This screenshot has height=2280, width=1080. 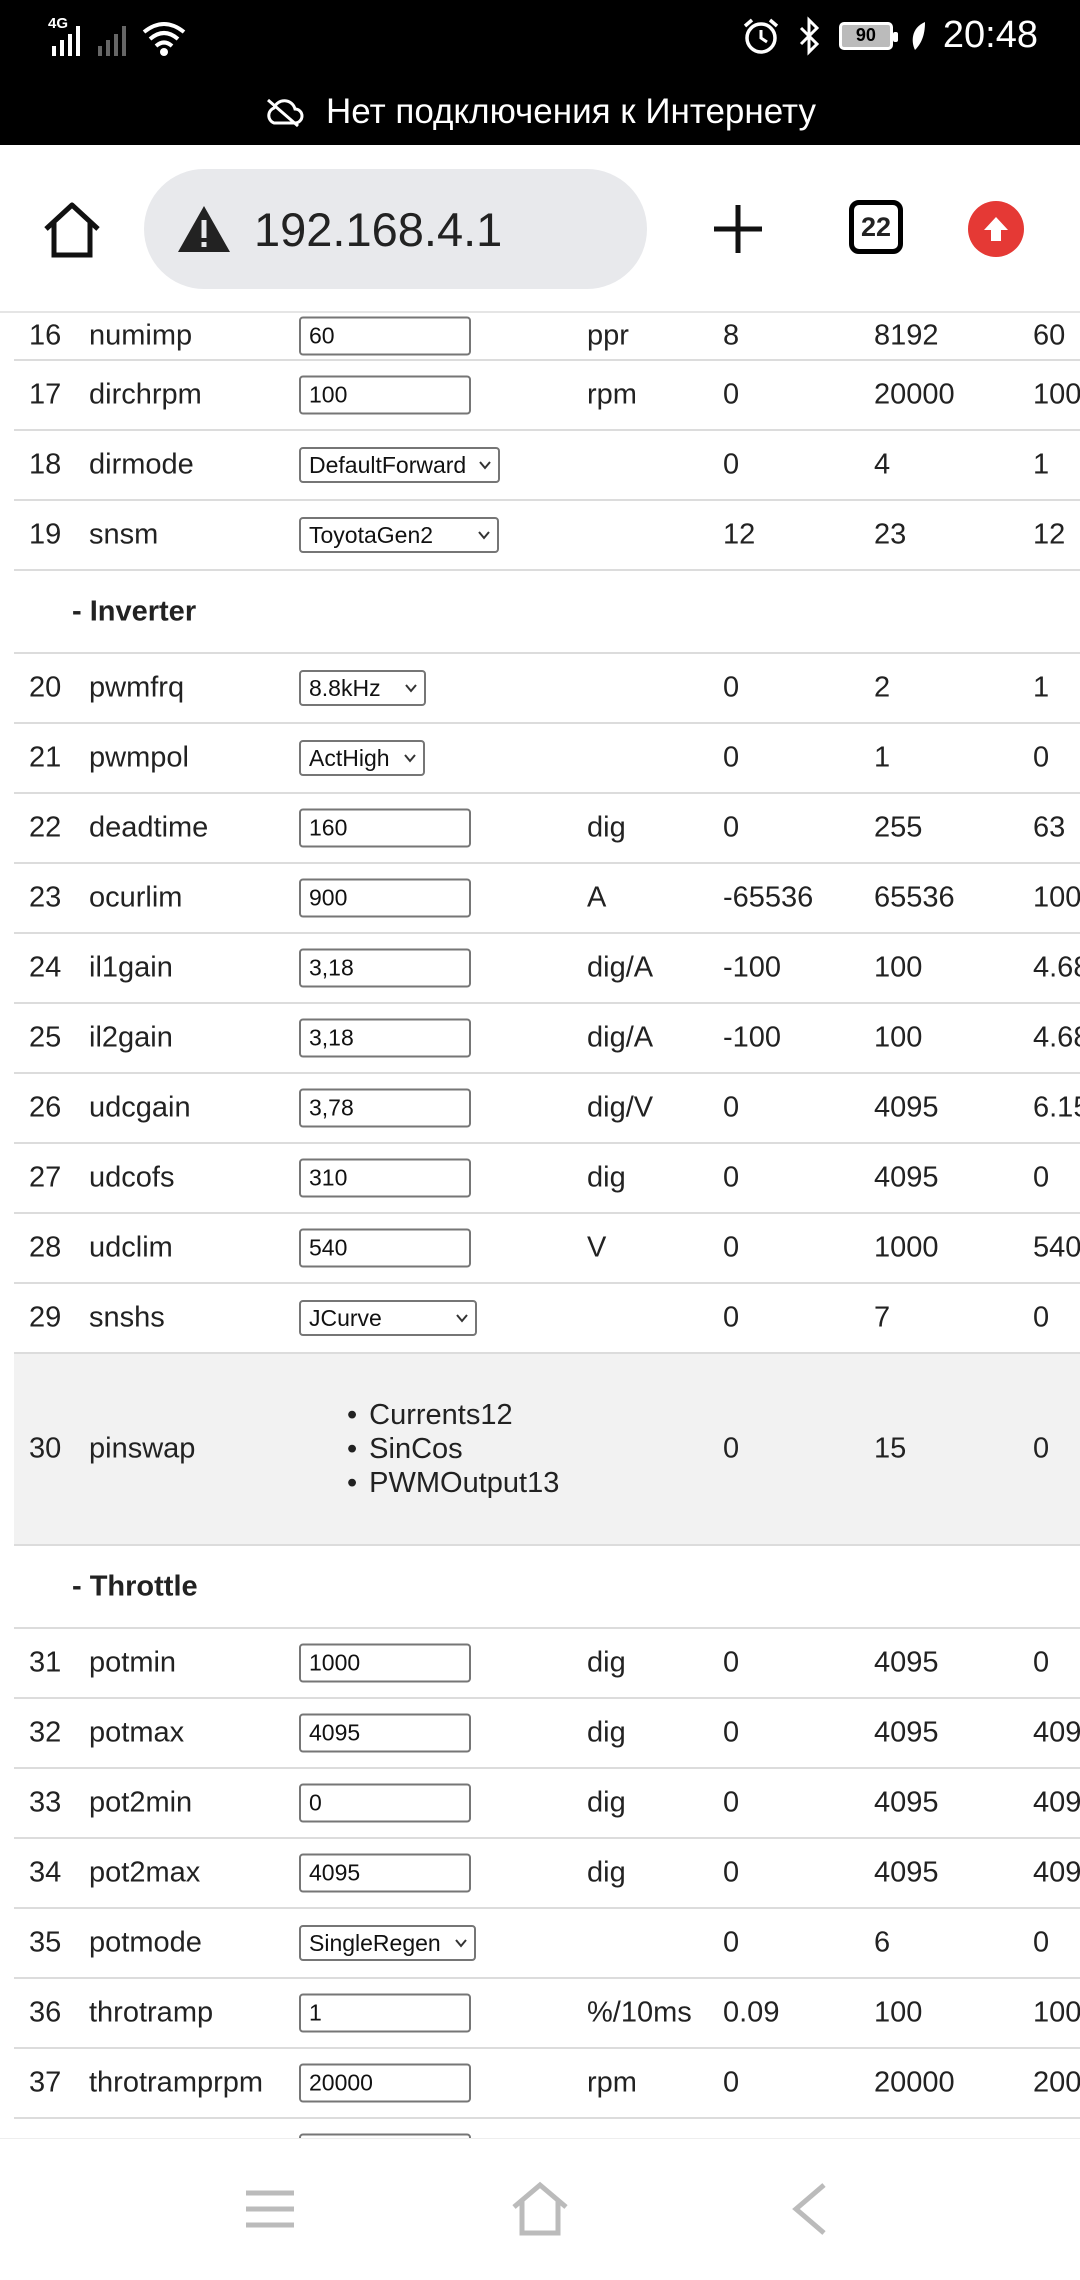 I want to click on param-value-input: 20000, so click(x=385, y=2083).